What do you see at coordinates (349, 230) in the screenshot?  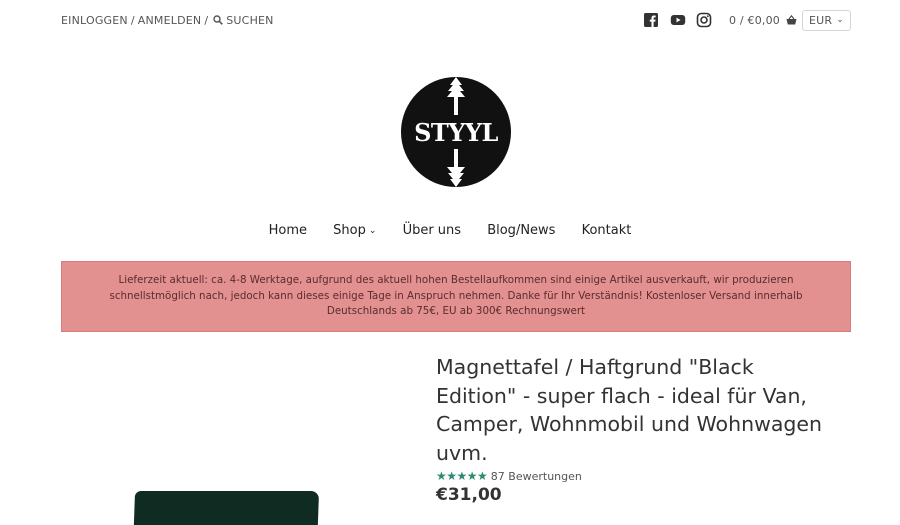 I see `nav-shop-label: Shop` at bounding box center [349, 230].